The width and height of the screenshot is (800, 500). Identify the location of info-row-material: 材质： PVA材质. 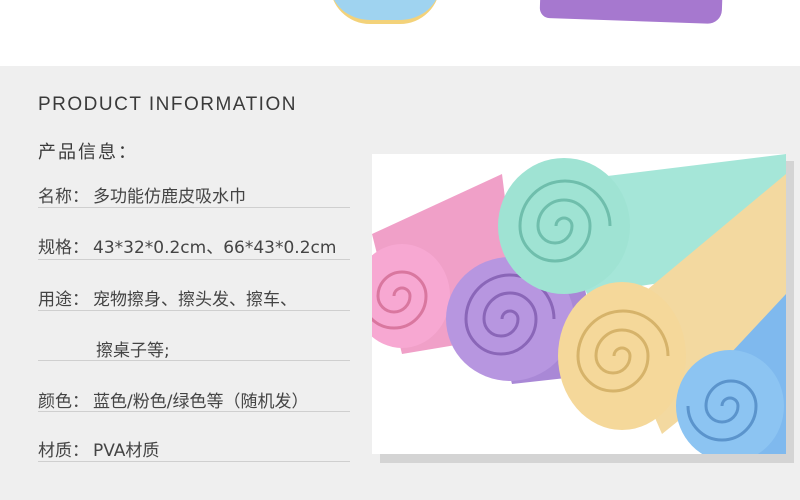
(194, 448).